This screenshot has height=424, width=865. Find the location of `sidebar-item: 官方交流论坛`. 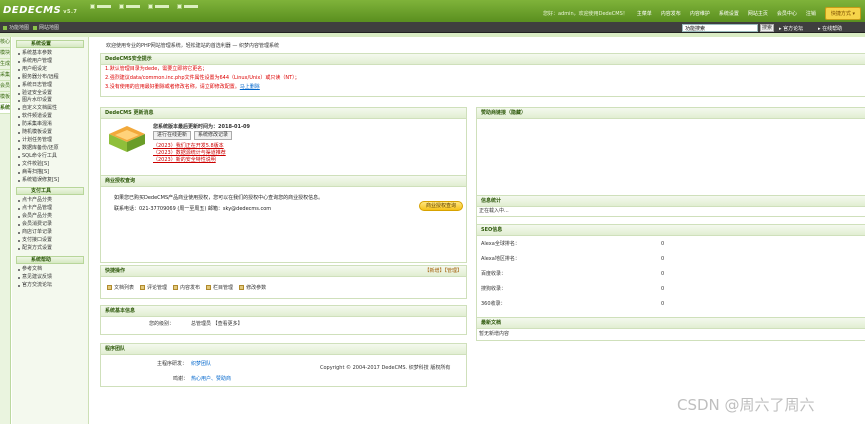

sidebar-item: 官方交流论坛 is located at coordinates (50, 286).